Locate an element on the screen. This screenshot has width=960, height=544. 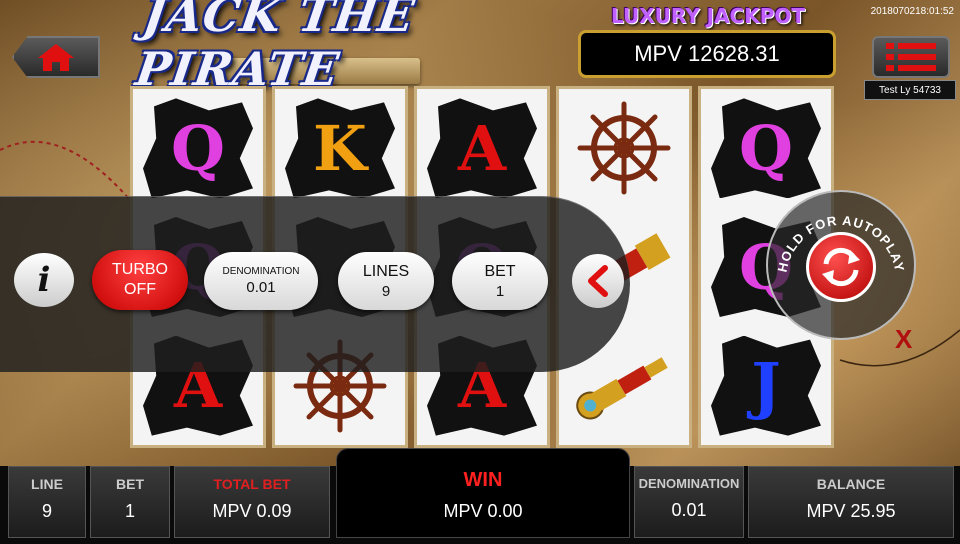
symbol-a: A is located at coordinates (482, 148).